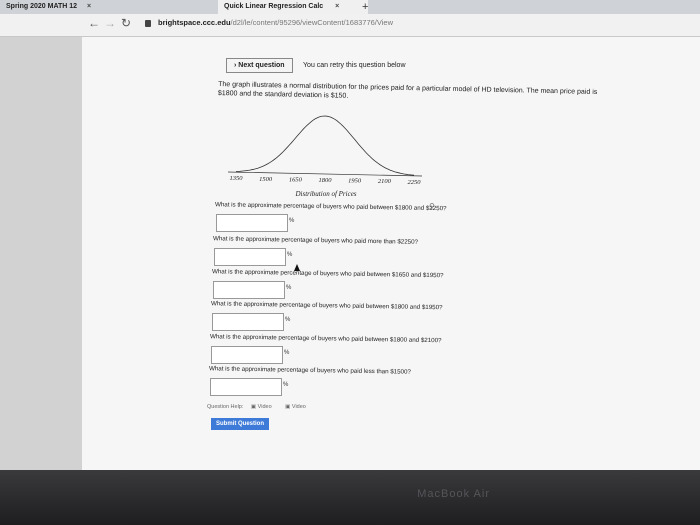  What do you see at coordinates (266, 179) in the screenshot?
I see `x-tick-label: 1500` at bounding box center [266, 179].